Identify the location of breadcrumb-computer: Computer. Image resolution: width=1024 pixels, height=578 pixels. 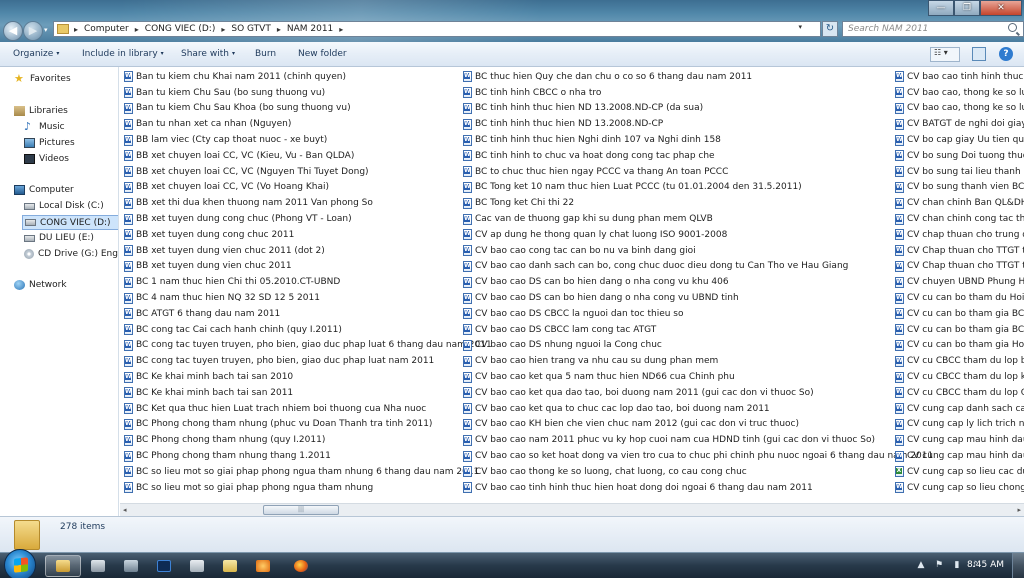
(106, 29).